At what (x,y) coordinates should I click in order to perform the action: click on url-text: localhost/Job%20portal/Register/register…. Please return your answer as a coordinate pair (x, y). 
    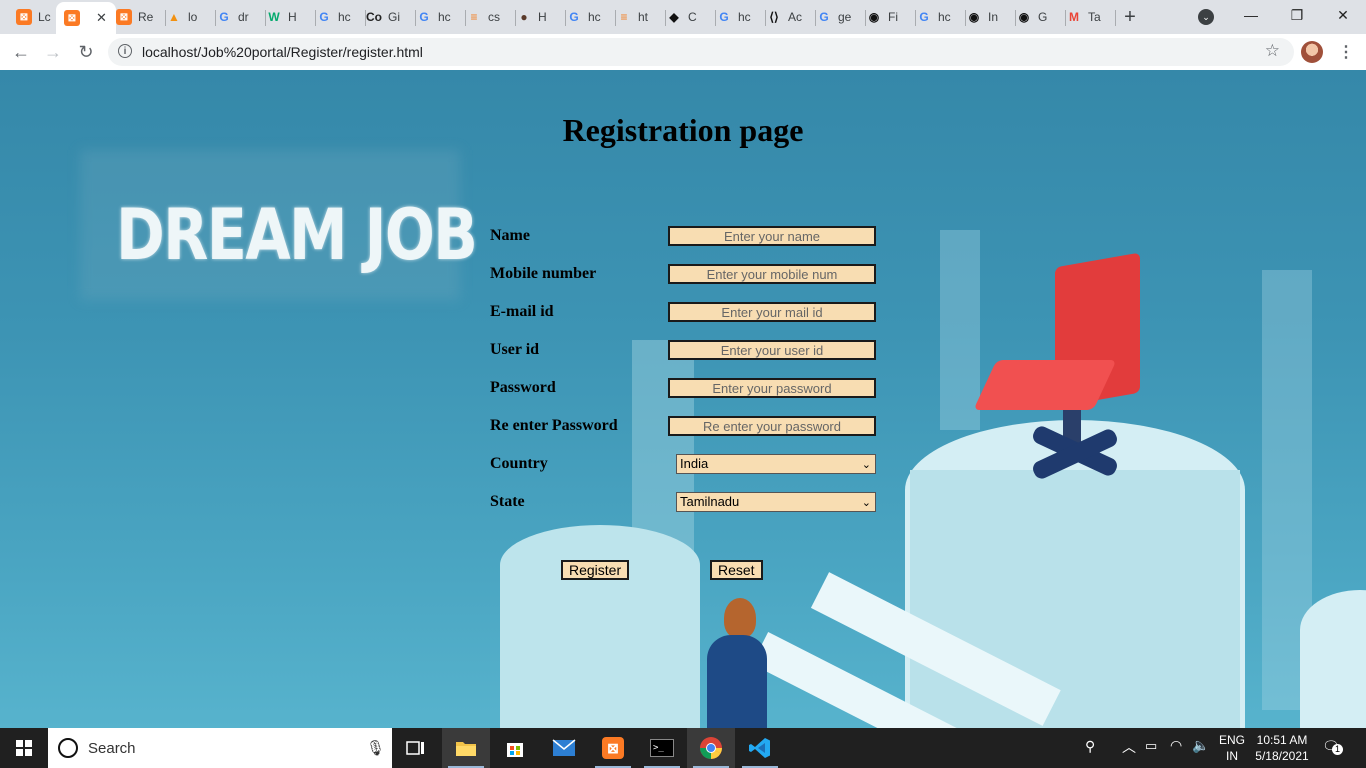
    Looking at the image, I should click on (282, 52).